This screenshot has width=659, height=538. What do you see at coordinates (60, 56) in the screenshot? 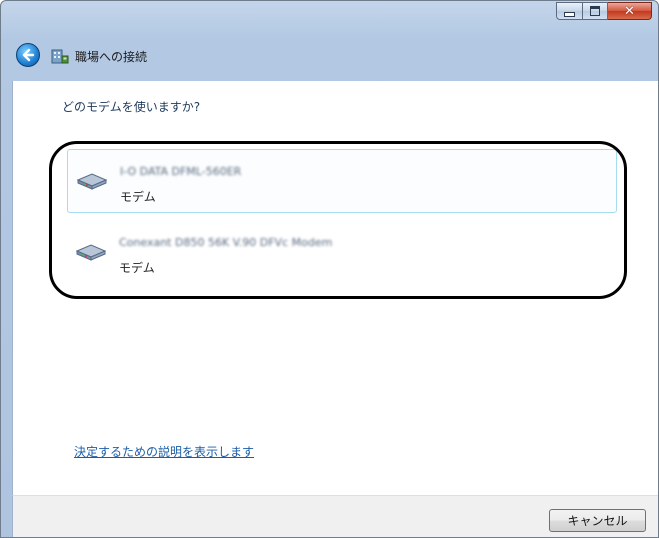
I see `network-connection-icon` at bounding box center [60, 56].